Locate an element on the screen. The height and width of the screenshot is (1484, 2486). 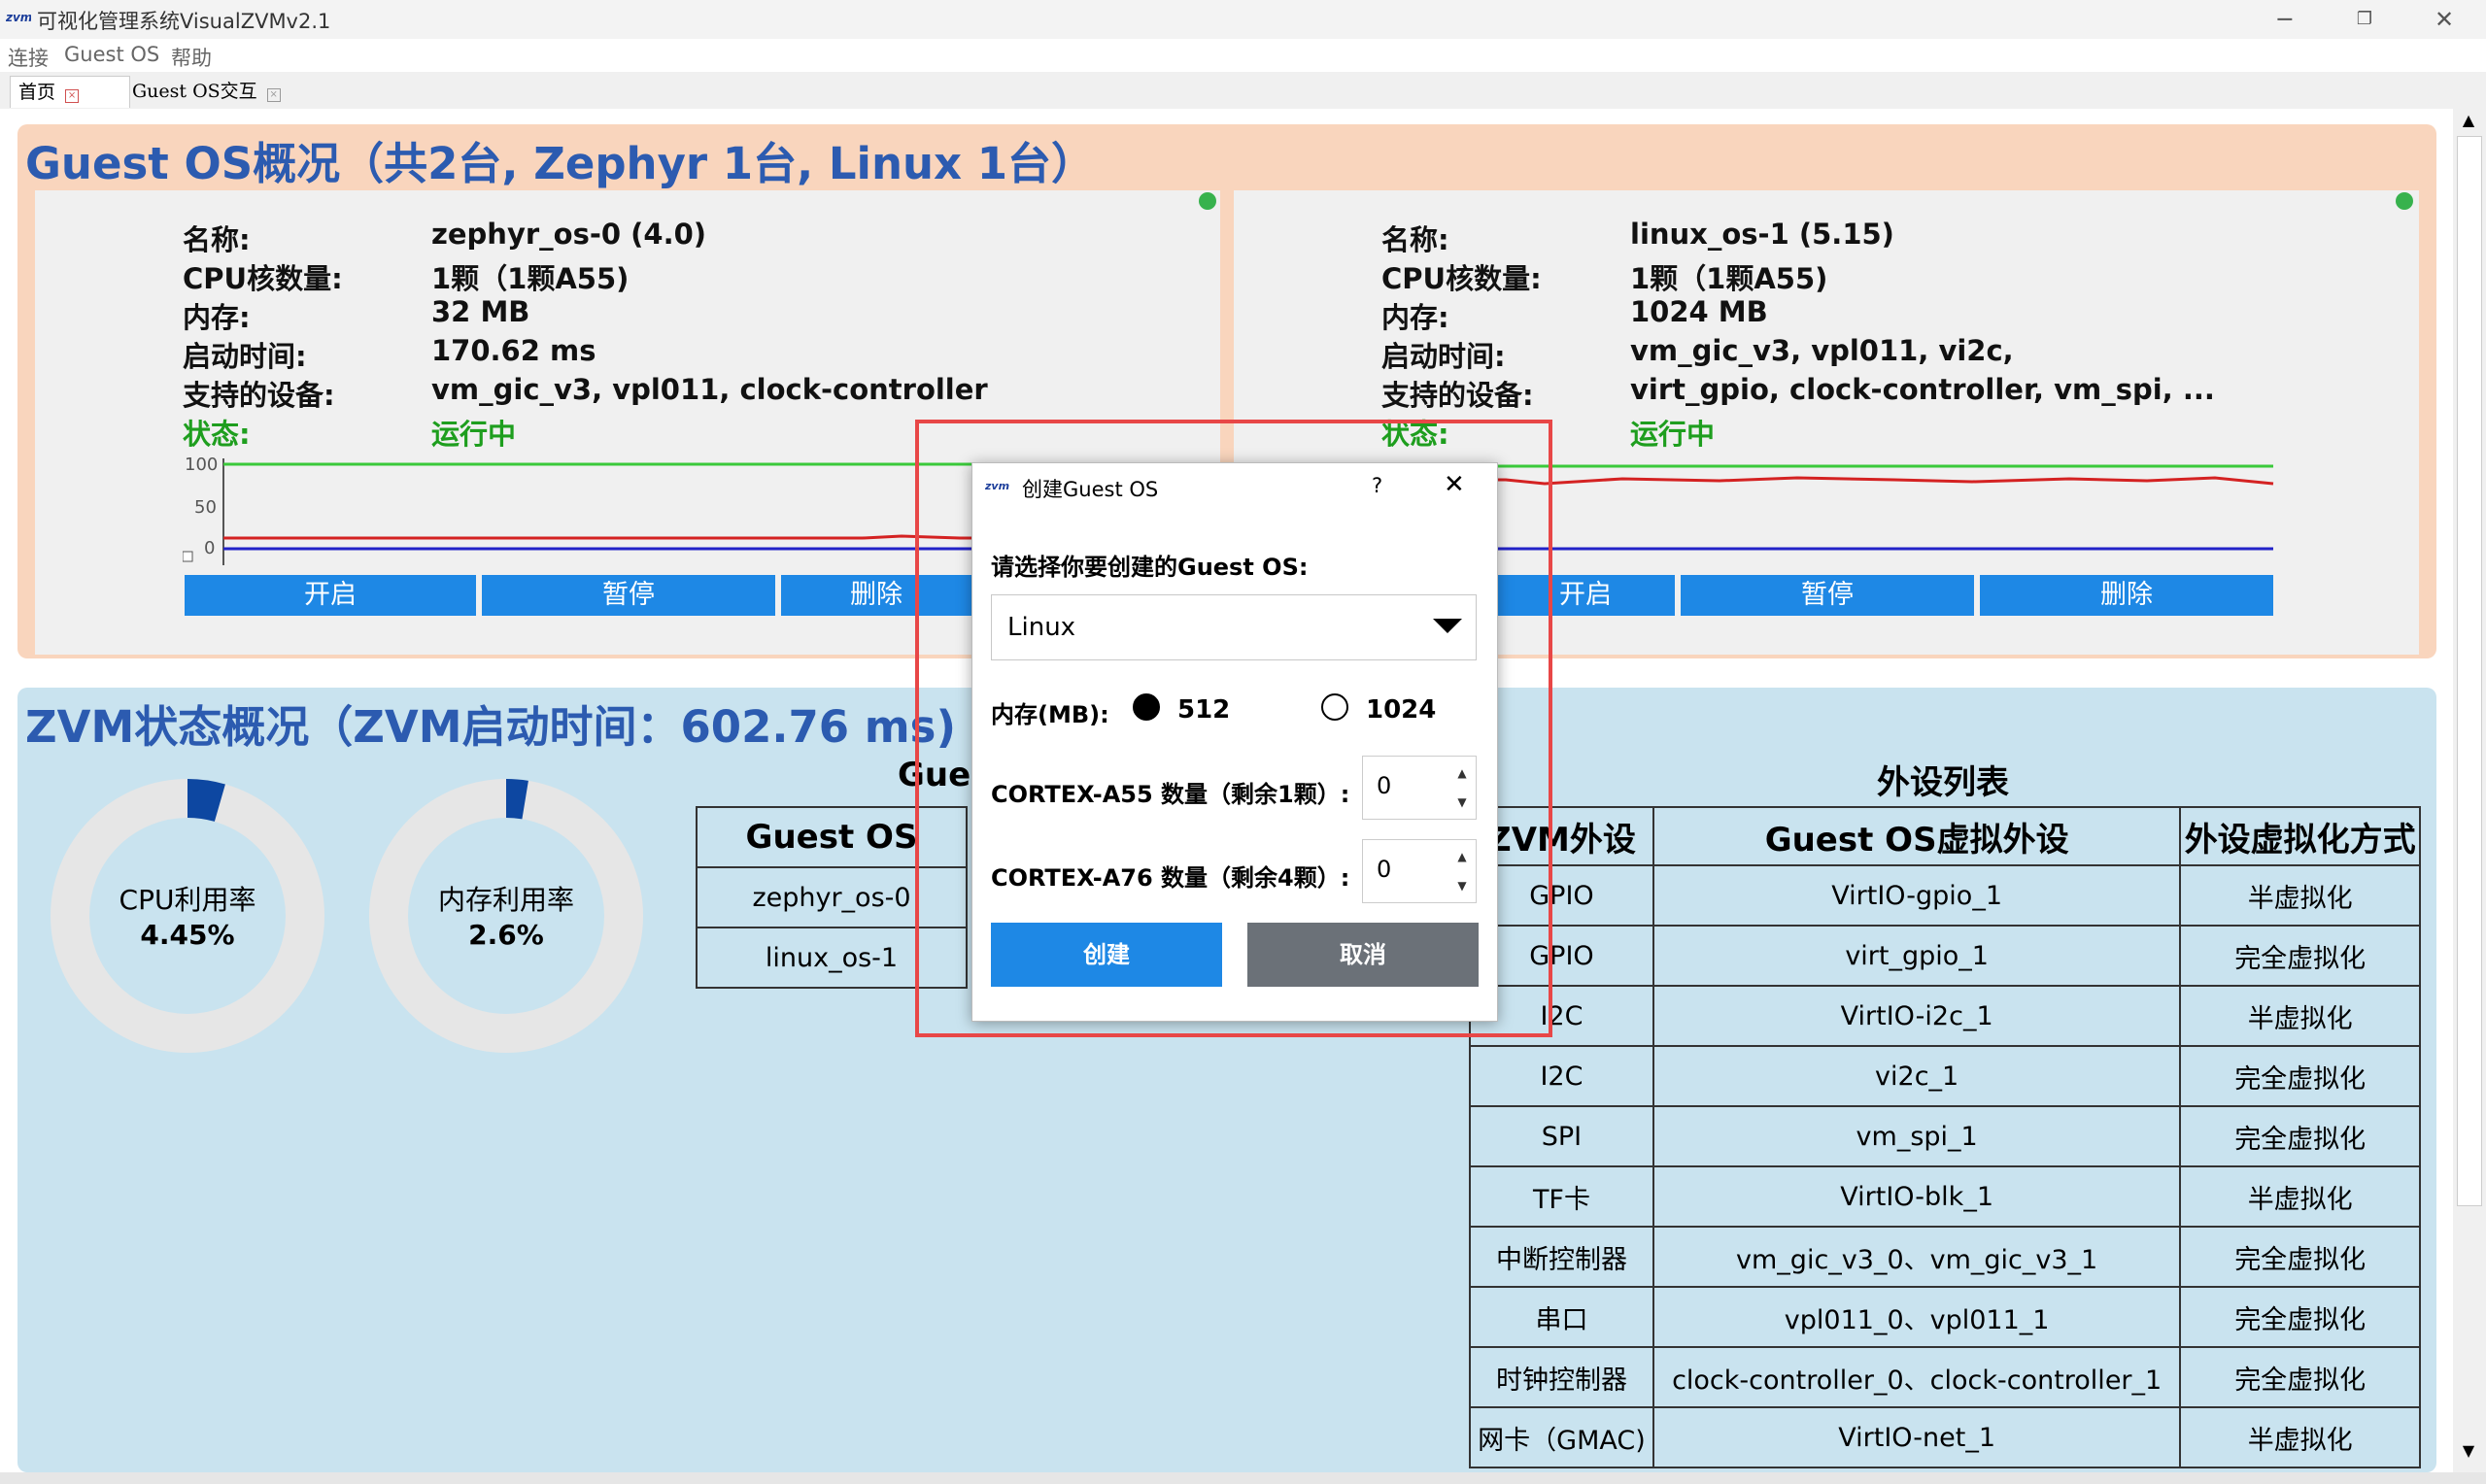
cell: SPI is located at coordinates (1561, 1136).